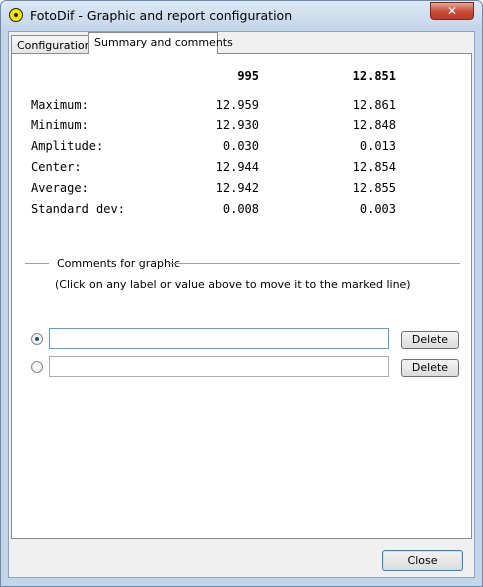  What do you see at coordinates (160, 43) in the screenshot?
I see `tab-summary-and-comments: Summary and comments` at bounding box center [160, 43].